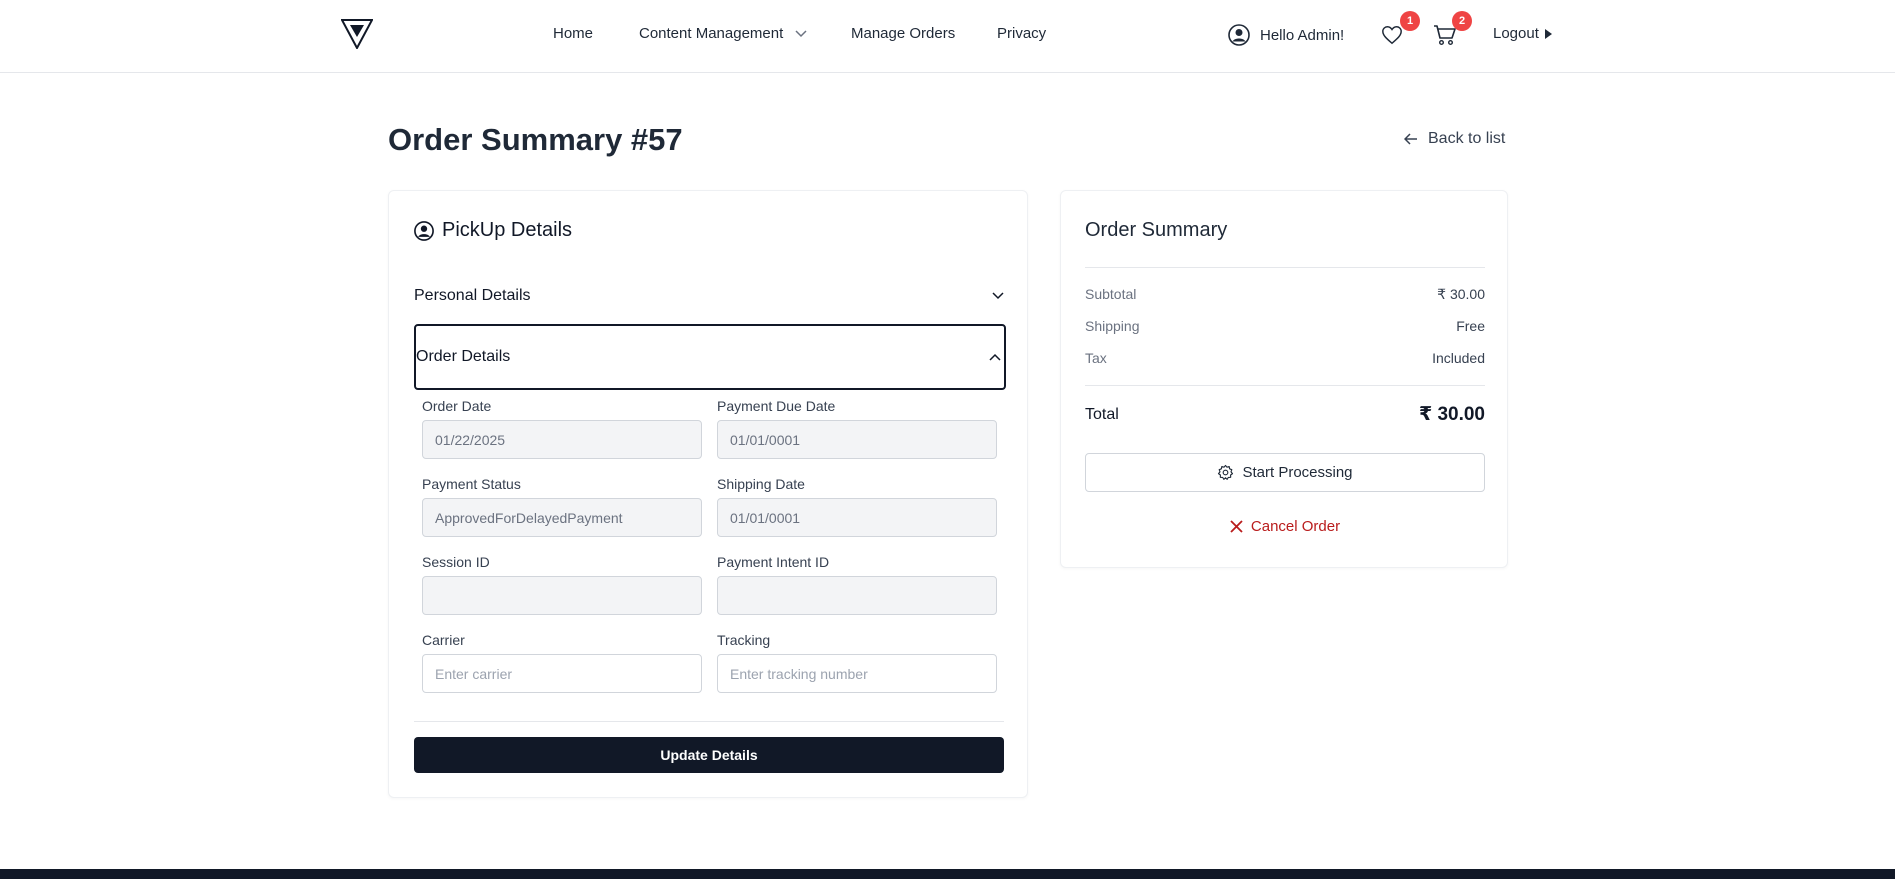 The height and width of the screenshot is (879, 1895). I want to click on shipping-value: Free, so click(1470, 326).